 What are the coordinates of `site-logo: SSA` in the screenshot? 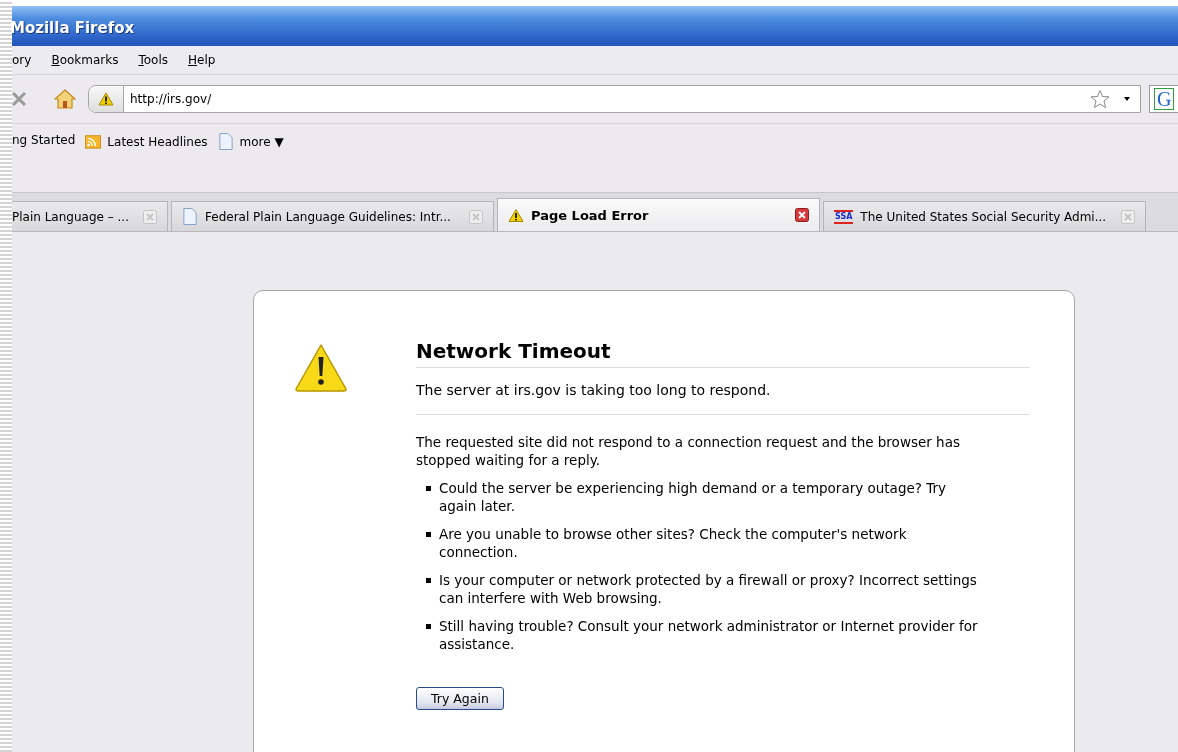 It's located at (844, 216).